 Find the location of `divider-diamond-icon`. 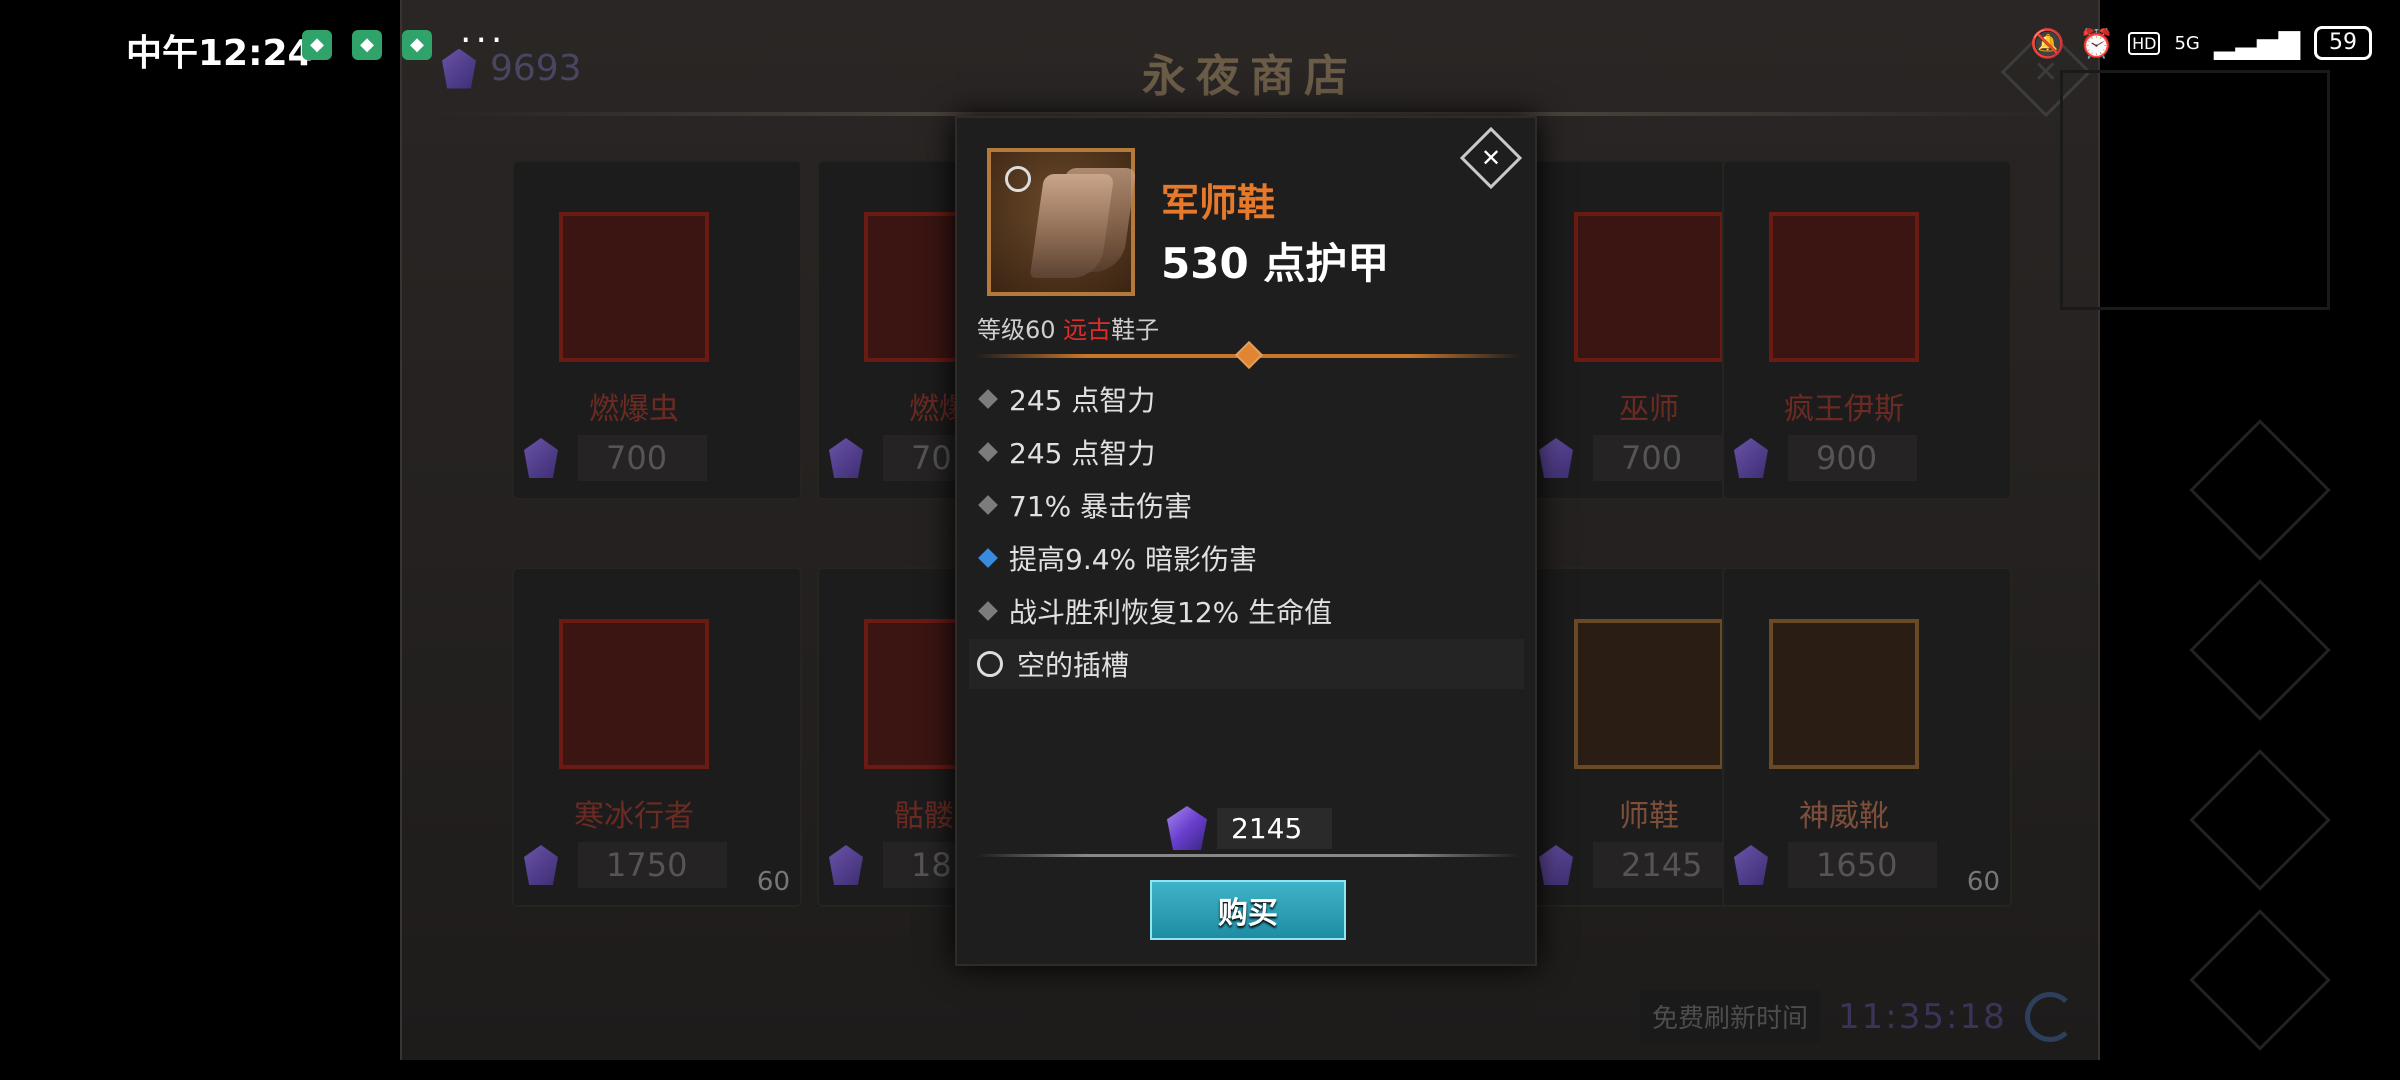

divider-diamond-icon is located at coordinates (1249, 355).